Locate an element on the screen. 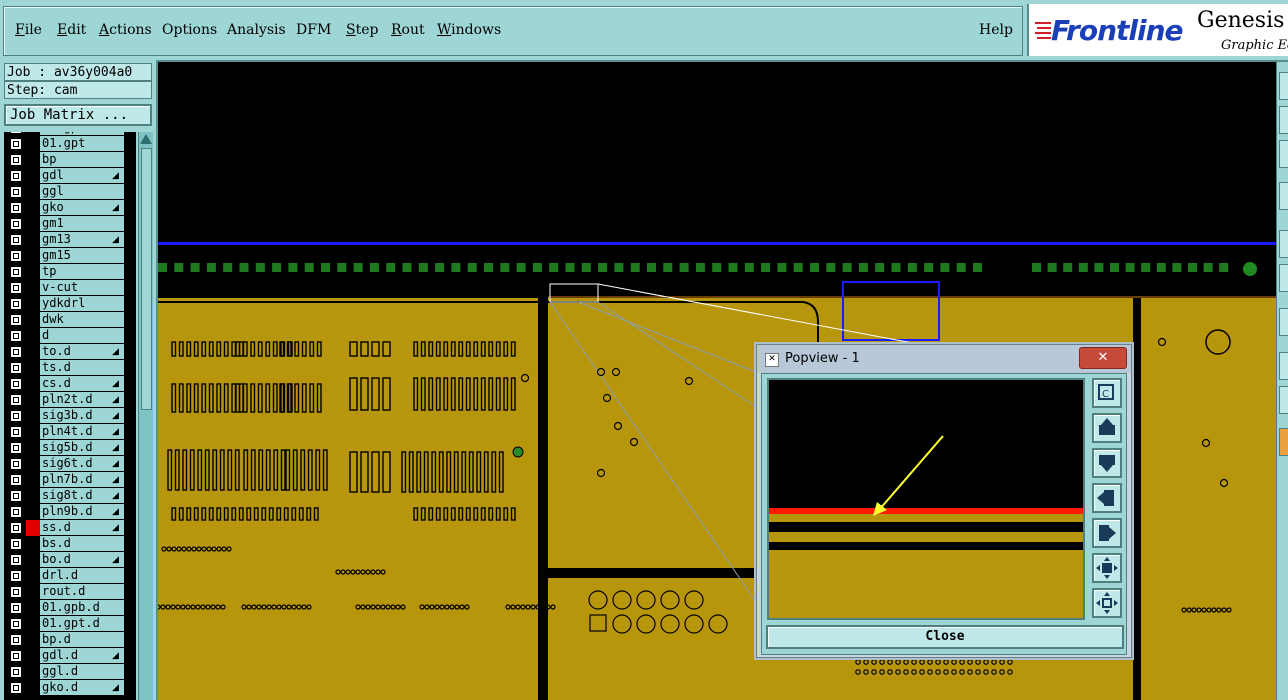 The image size is (1288, 700). menu-windows: Windows is located at coordinates (469, 30).